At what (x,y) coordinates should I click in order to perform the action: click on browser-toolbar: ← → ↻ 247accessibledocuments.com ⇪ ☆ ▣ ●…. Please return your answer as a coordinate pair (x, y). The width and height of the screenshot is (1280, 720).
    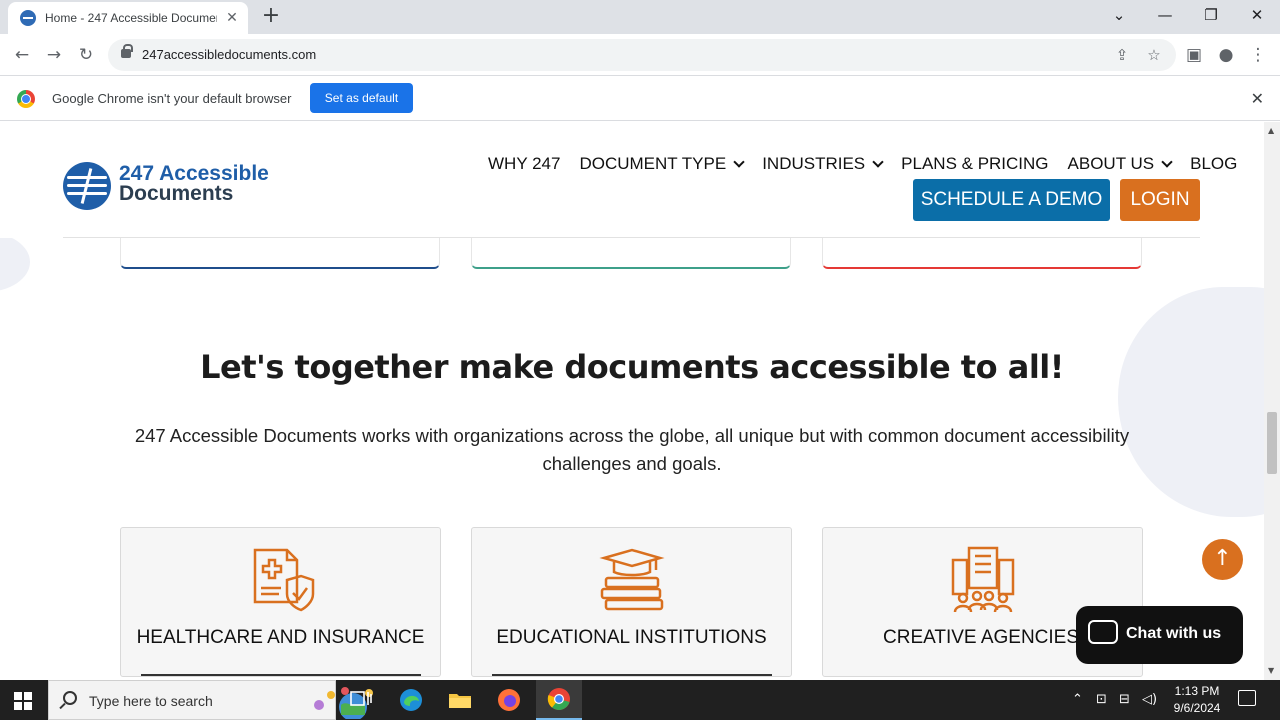
    Looking at the image, I should click on (640, 55).